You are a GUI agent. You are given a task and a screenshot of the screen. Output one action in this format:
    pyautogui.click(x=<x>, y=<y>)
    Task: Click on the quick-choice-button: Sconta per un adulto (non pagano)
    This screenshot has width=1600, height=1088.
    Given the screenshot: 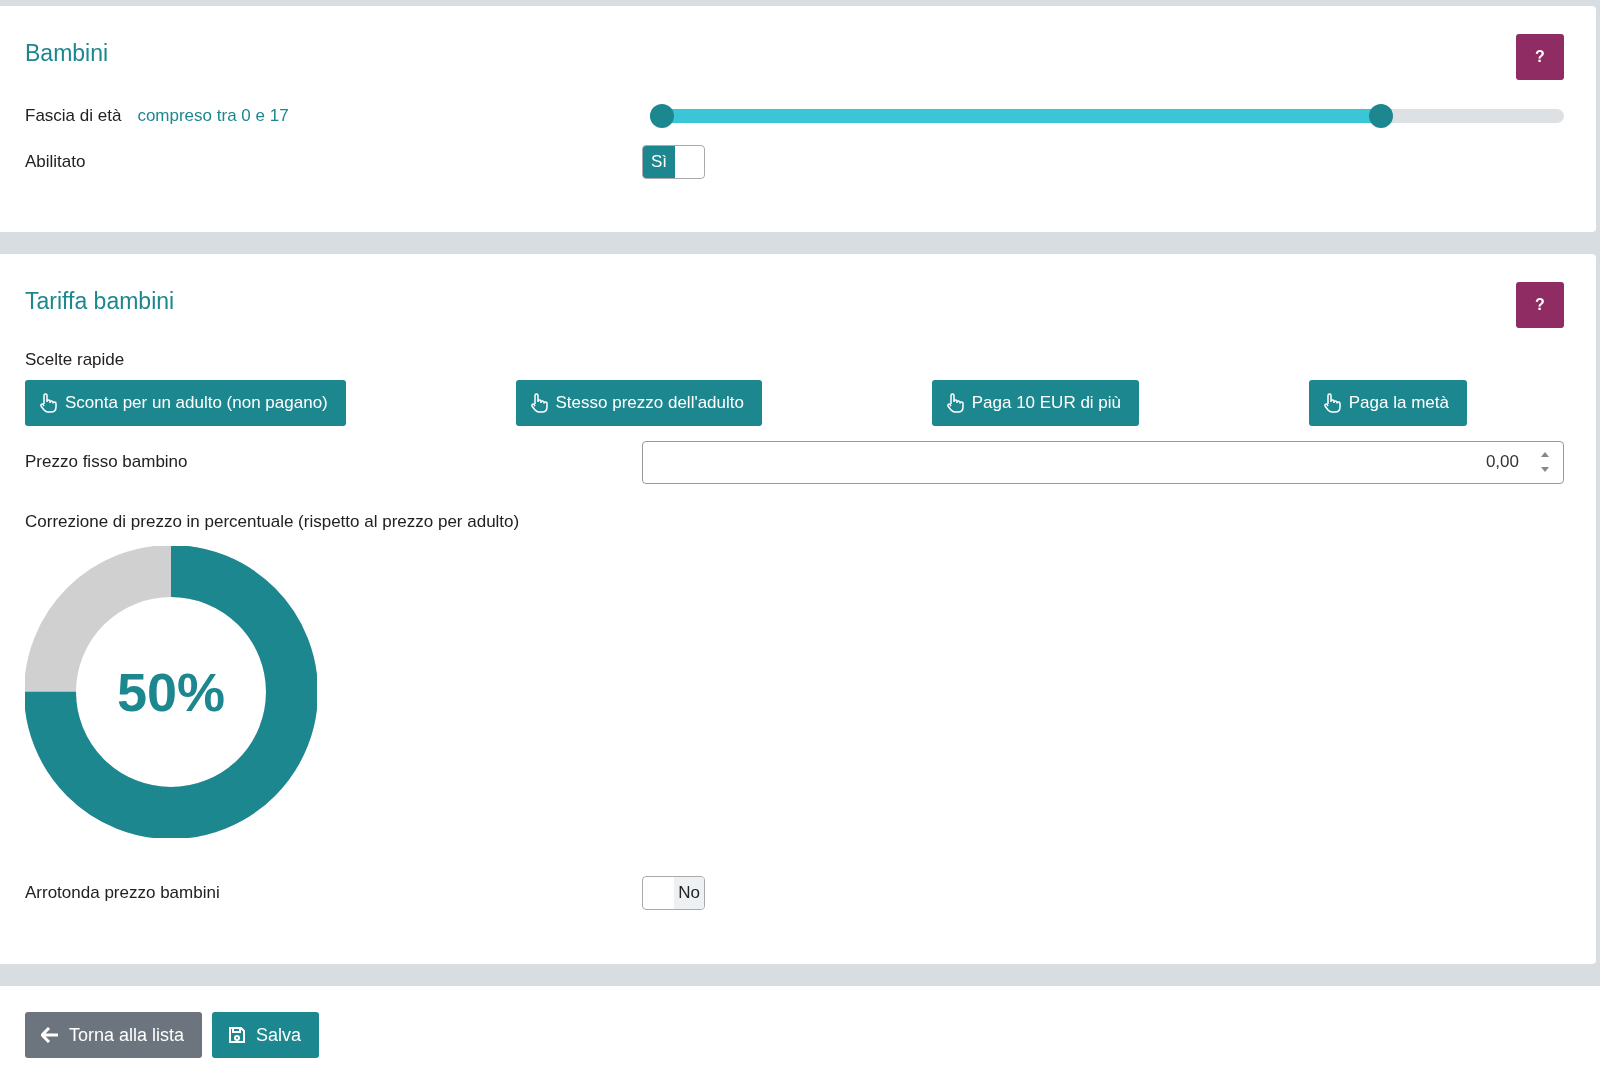 What is the action you would take?
    pyautogui.click(x=185, y=403)
    